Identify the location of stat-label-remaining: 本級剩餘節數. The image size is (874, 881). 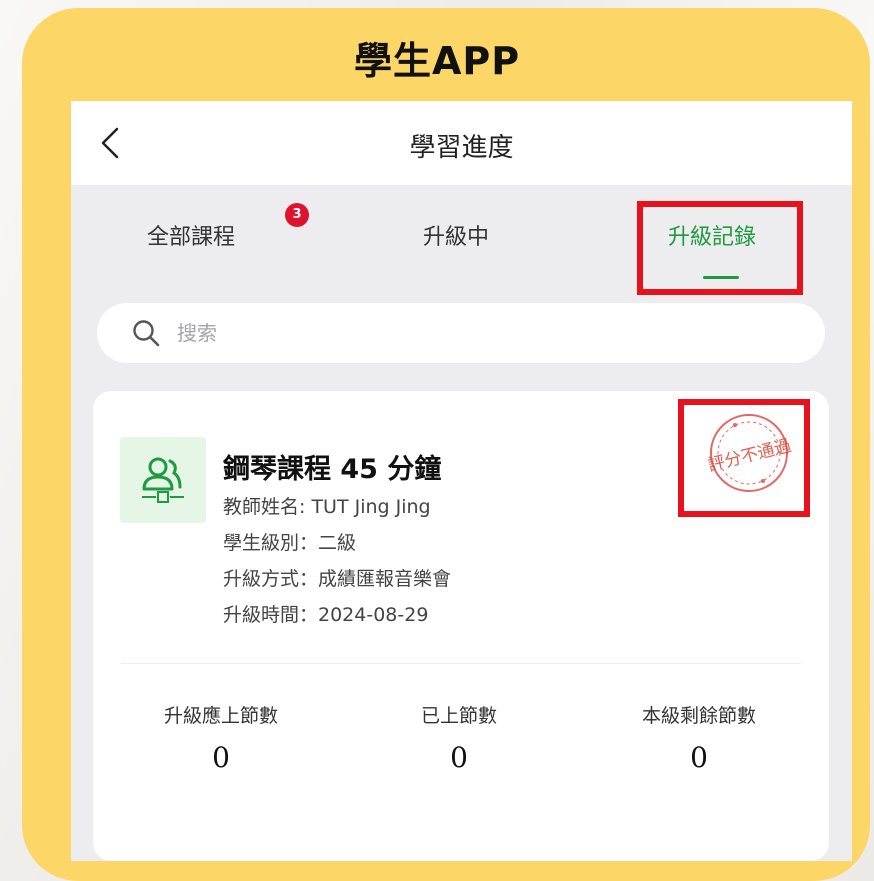
(698, 716).